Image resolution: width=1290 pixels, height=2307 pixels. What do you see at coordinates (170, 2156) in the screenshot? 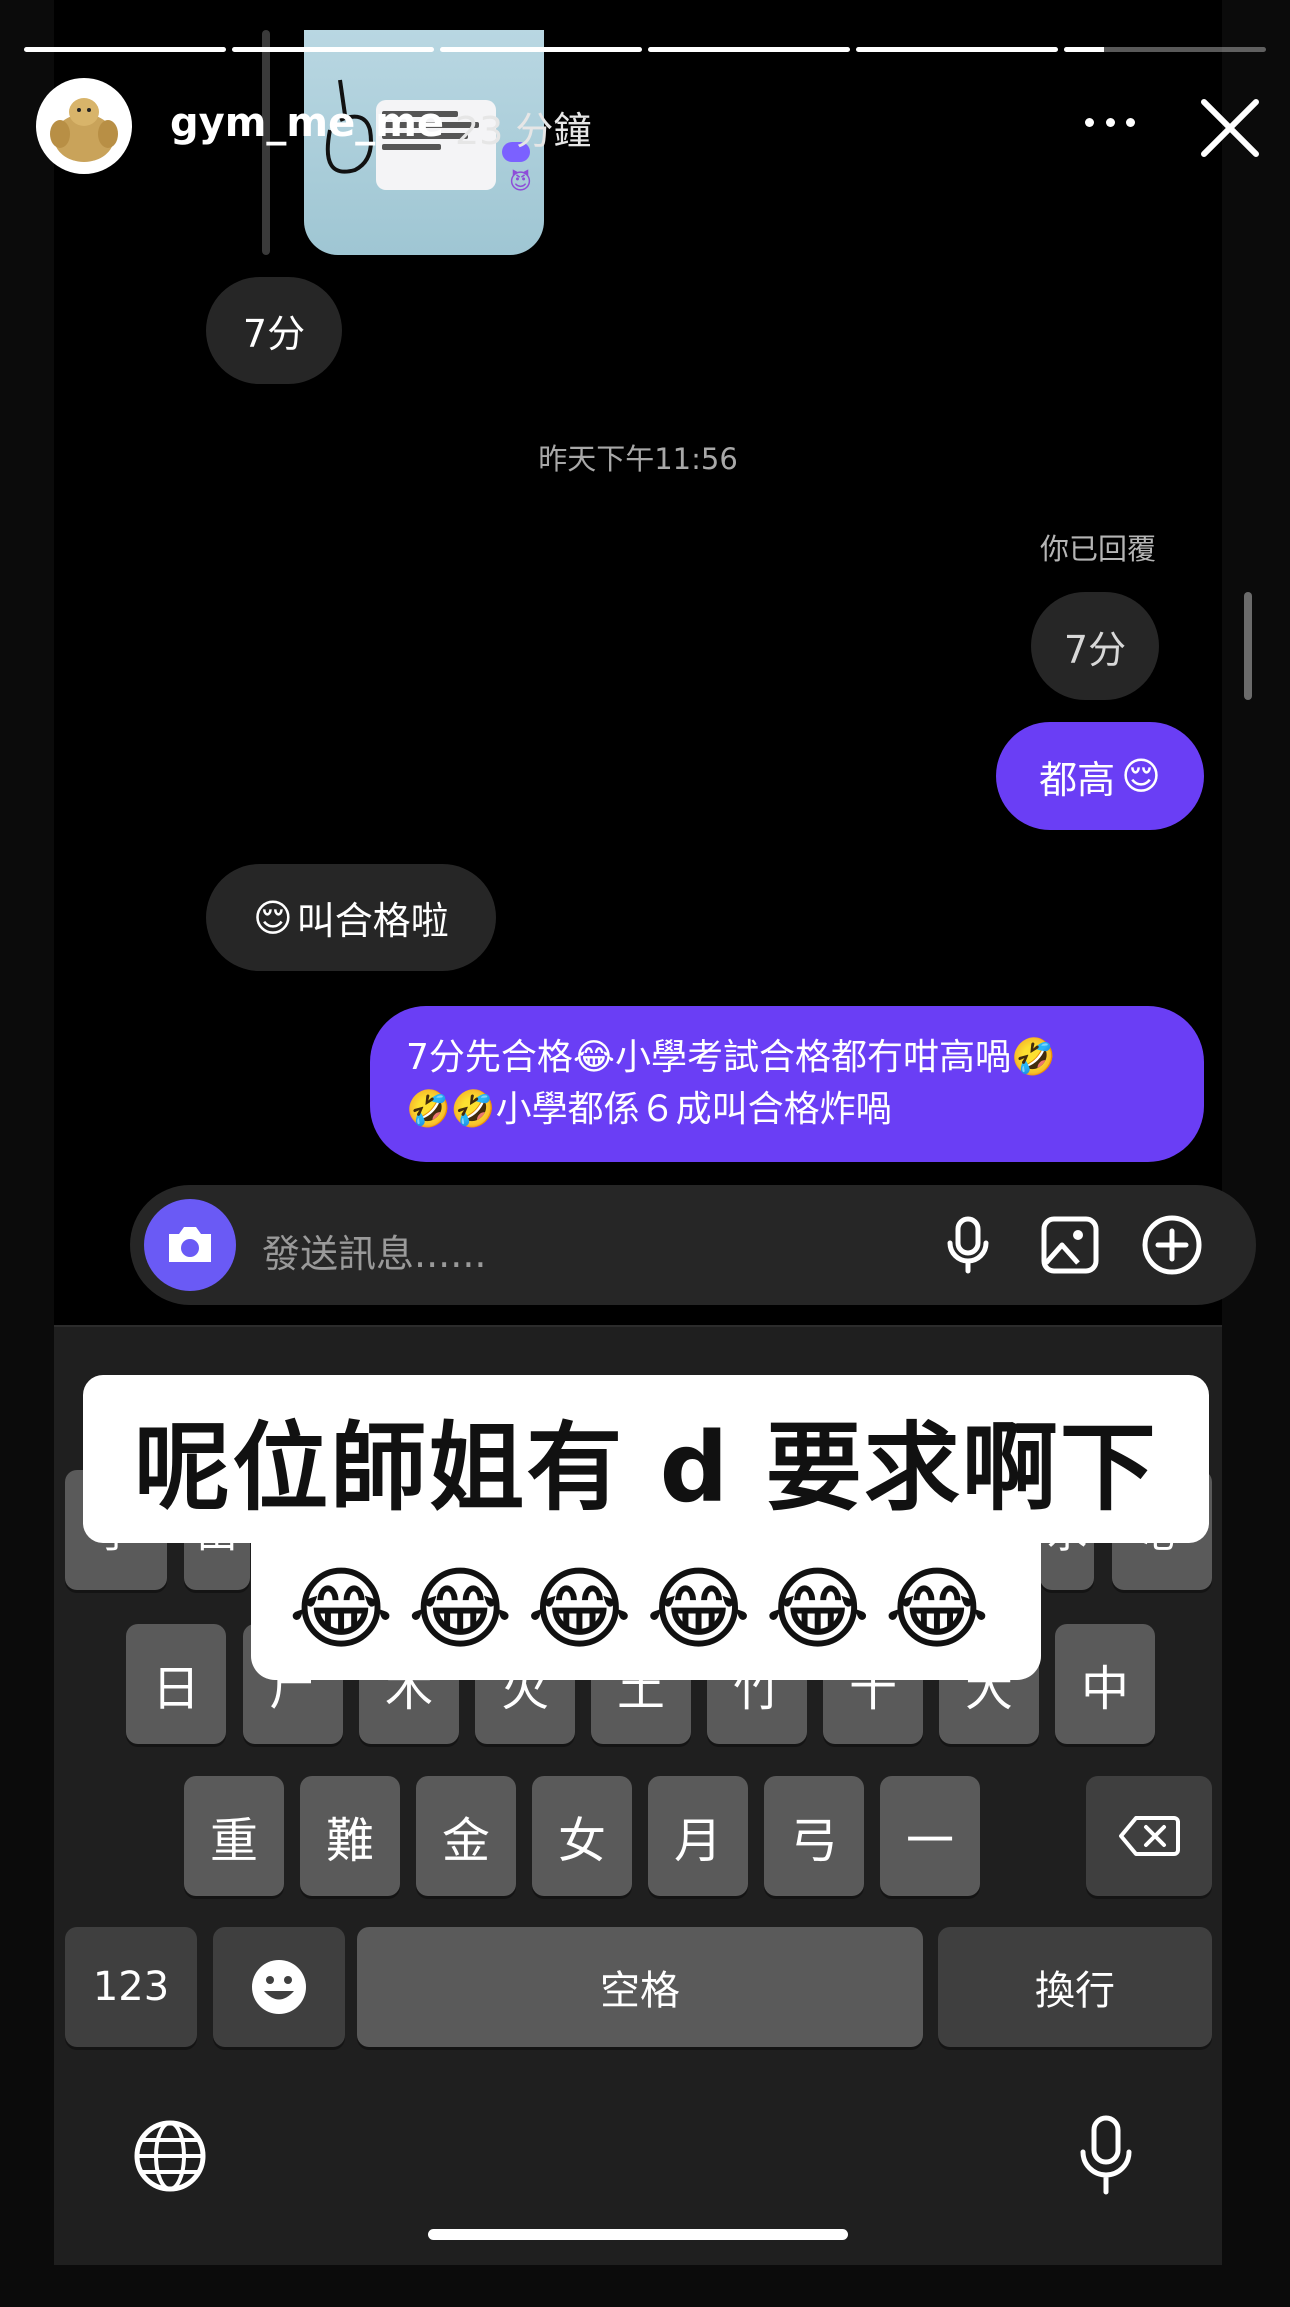
I see `globe-icon` at bounding box center [170, 2156].